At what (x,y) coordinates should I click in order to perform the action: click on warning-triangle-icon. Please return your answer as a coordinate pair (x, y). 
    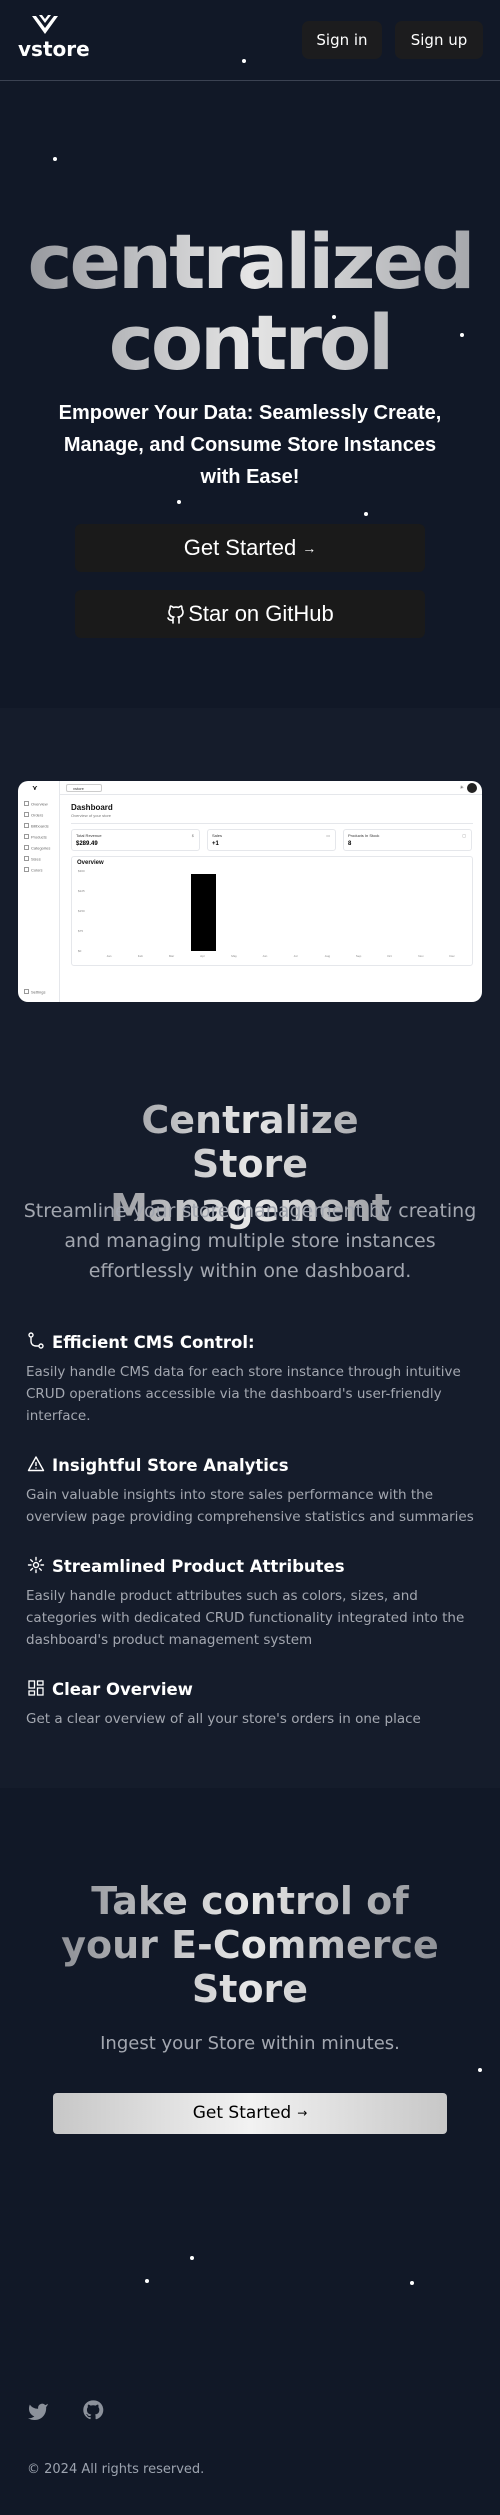
    Looking at the image, I should click on (36, 1464).